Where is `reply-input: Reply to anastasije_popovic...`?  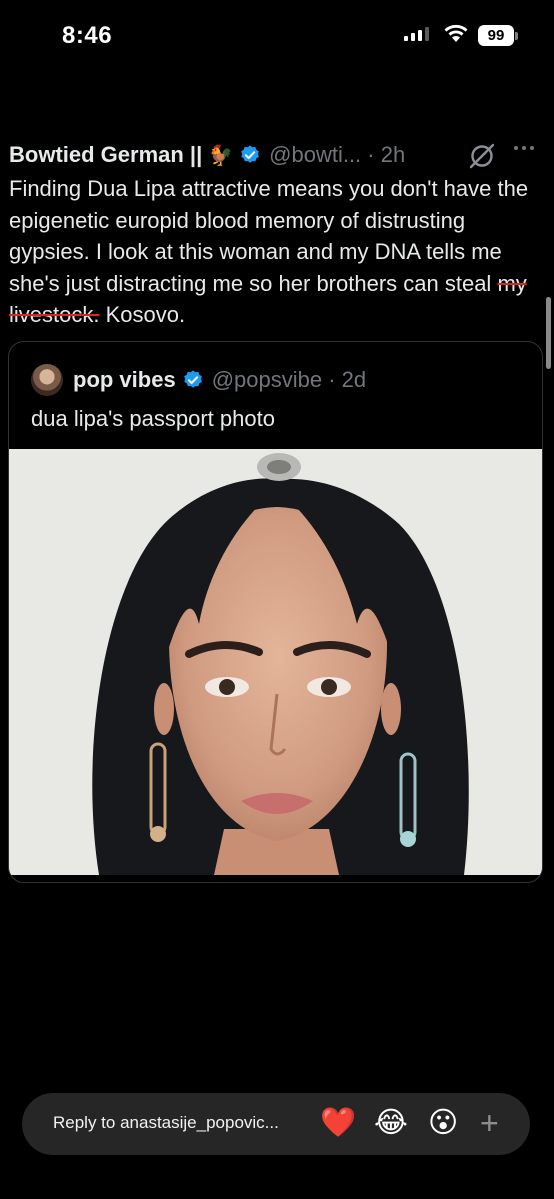 reply-input: Reply to anastasije_popovic... is located at coordinates (166, 1123).